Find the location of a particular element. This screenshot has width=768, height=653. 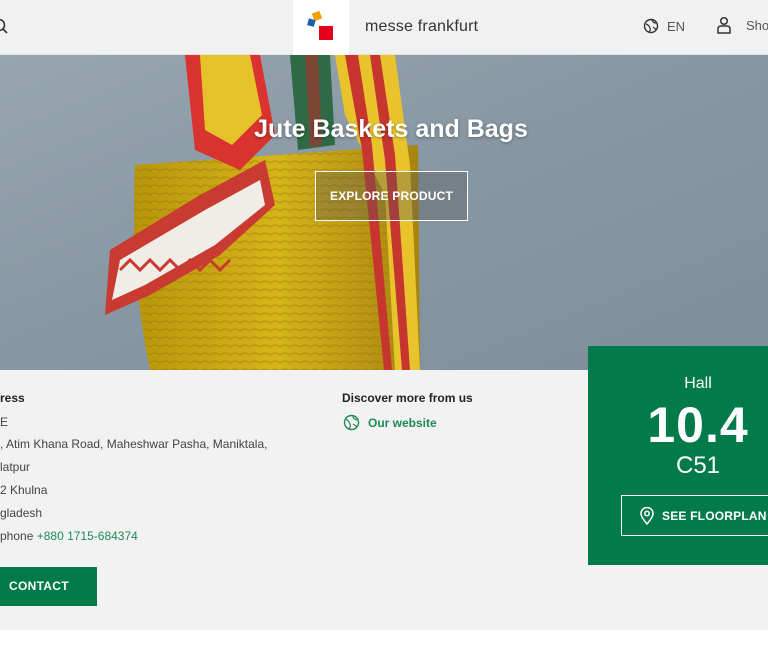

website-label: Our website is located at coordinates (402, 422).